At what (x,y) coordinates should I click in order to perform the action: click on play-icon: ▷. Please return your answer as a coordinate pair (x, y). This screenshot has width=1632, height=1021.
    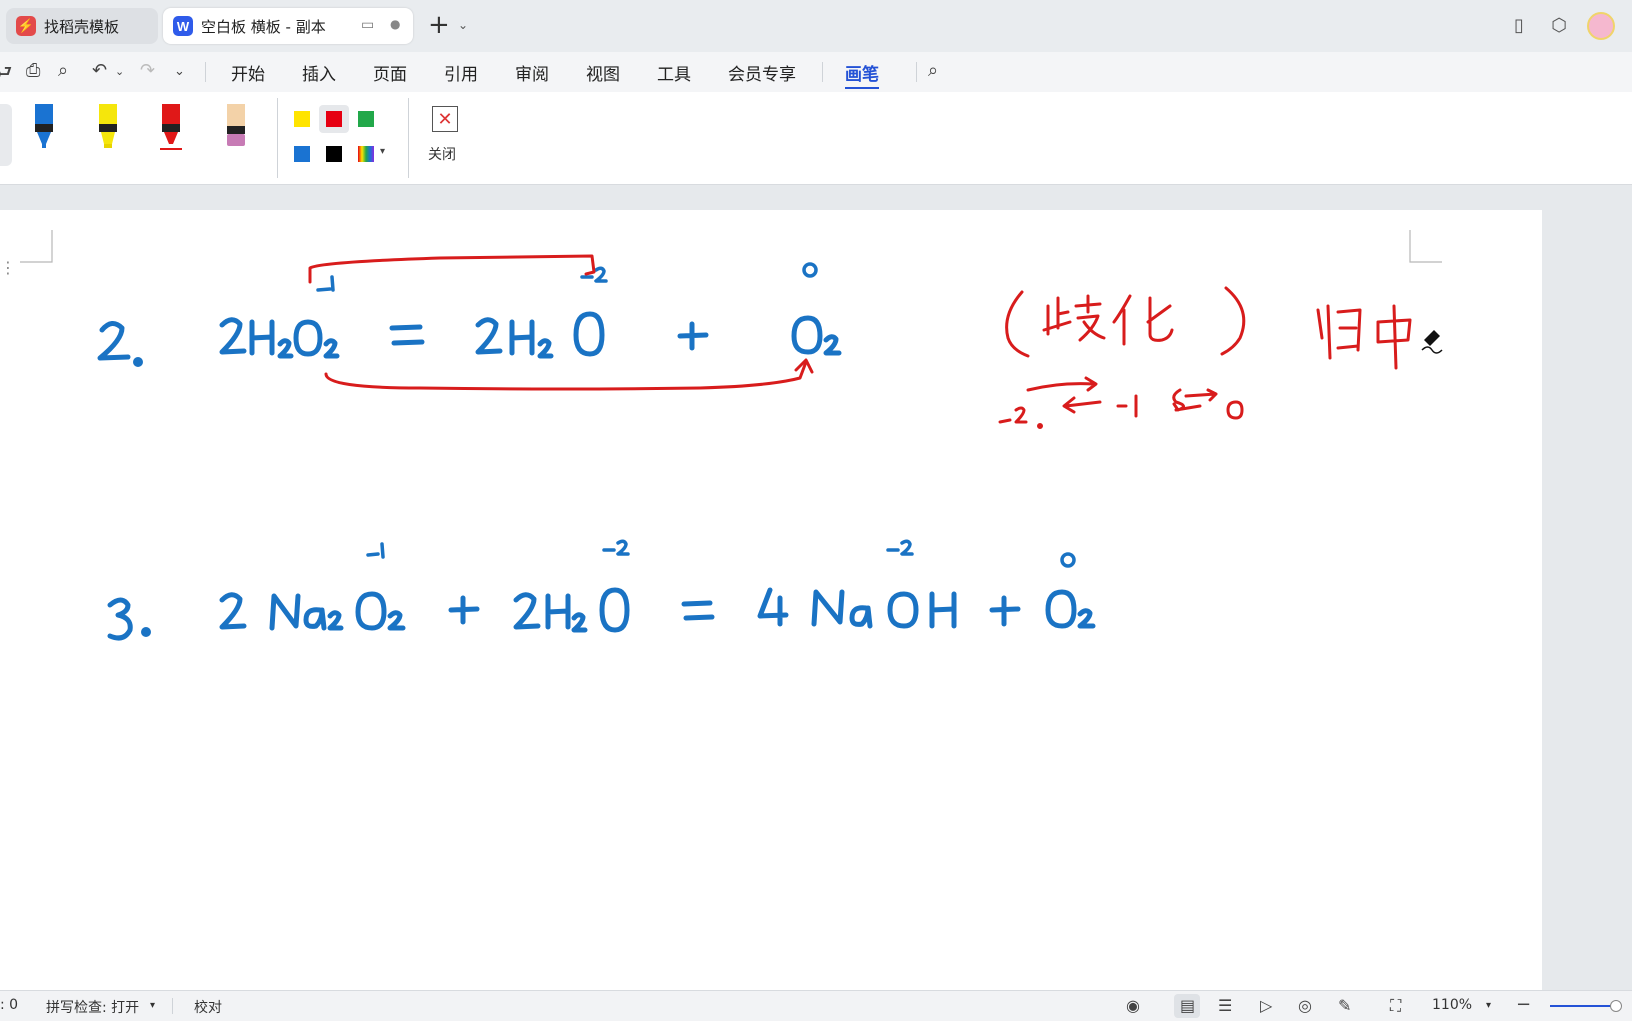
    Looking at the image, I should click on (1266, 1005).